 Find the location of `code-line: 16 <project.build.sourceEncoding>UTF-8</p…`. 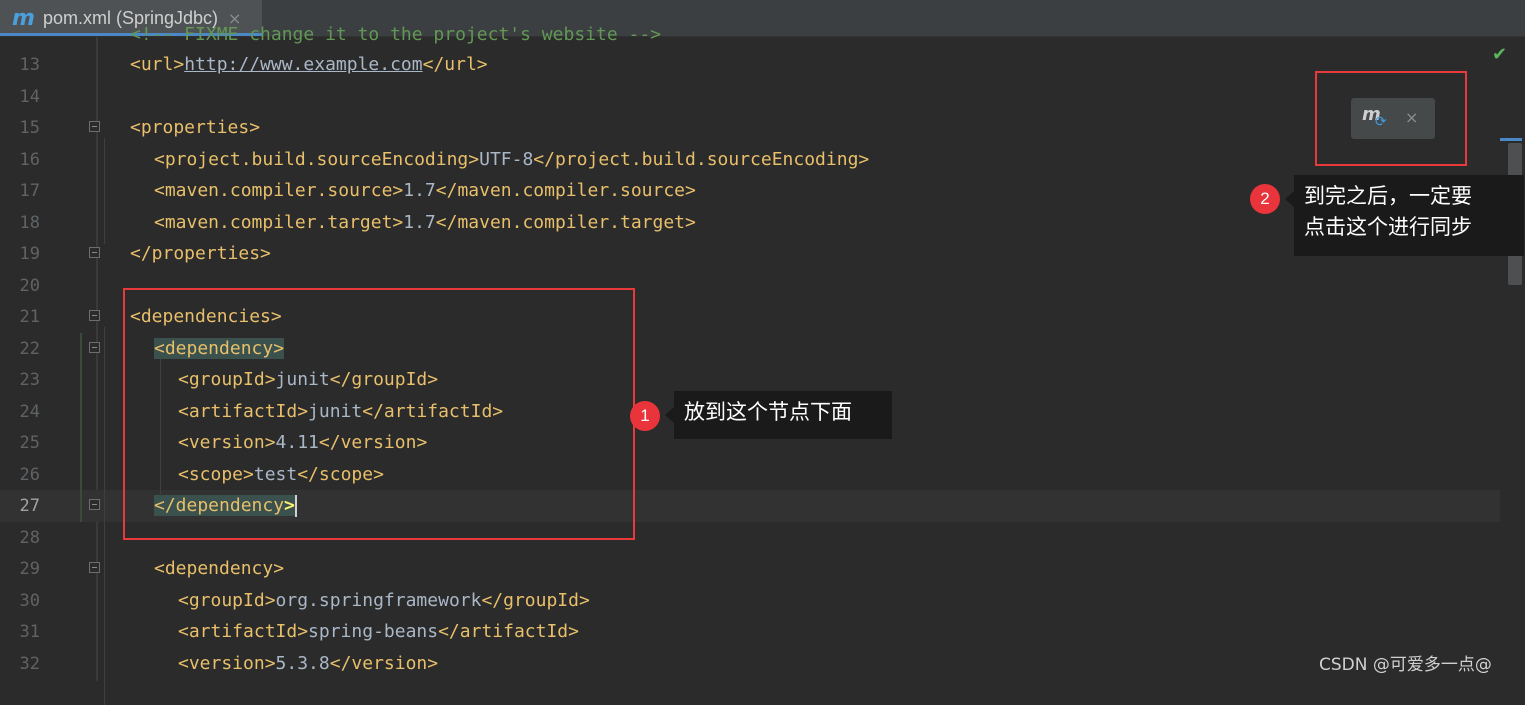

code-line: 16 <project.build.sourceEncoding>UTF-8</p… is located at coordinates (750, 160).